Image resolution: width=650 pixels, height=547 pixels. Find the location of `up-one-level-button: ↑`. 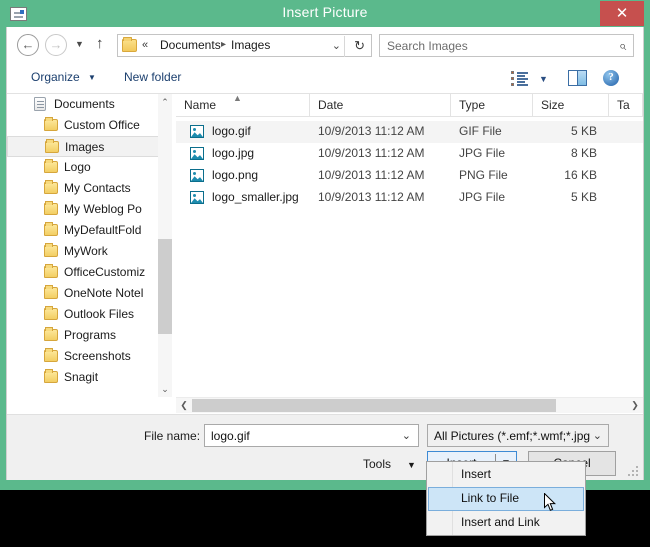

up-one-level-button: ↑ is located at coordinates (100, 43).